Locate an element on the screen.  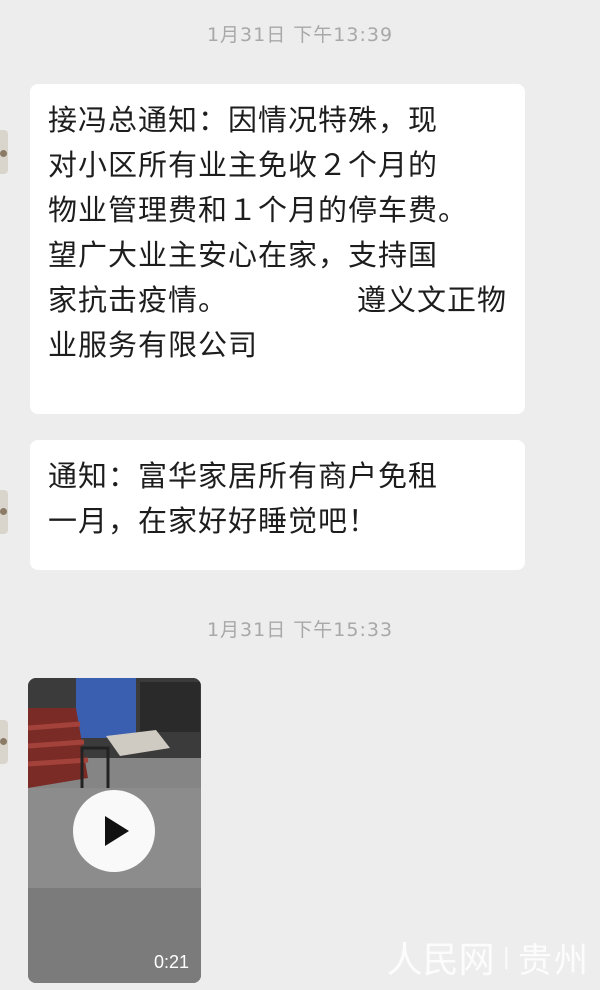
message-line: 家抗击疫情。 遵义文正物 is located at coordinates (277, 300).